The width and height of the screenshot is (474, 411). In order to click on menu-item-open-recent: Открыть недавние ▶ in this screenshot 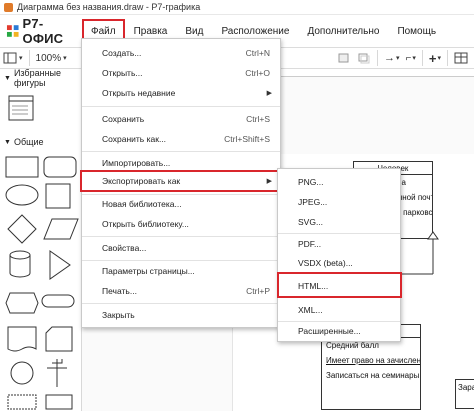, I will do `click(181, 93)`.